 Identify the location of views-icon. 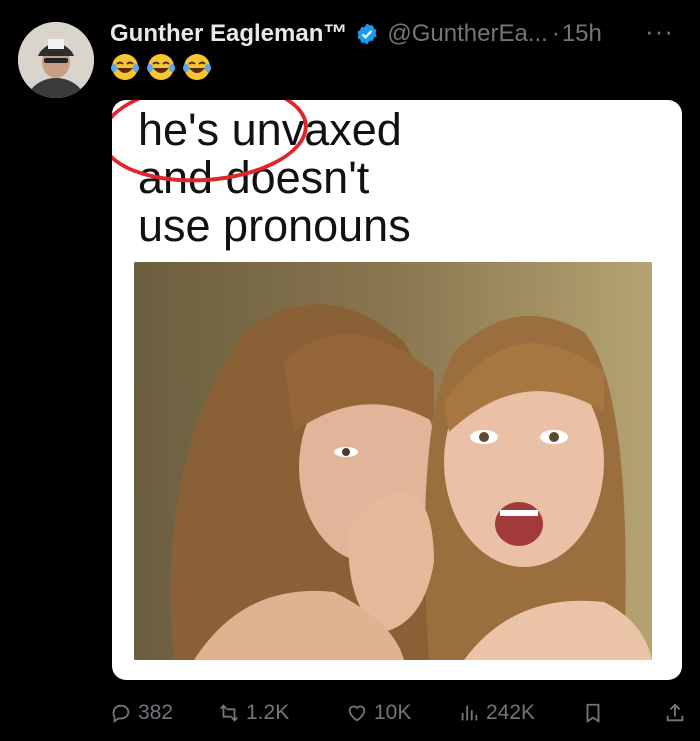
(469, 713).